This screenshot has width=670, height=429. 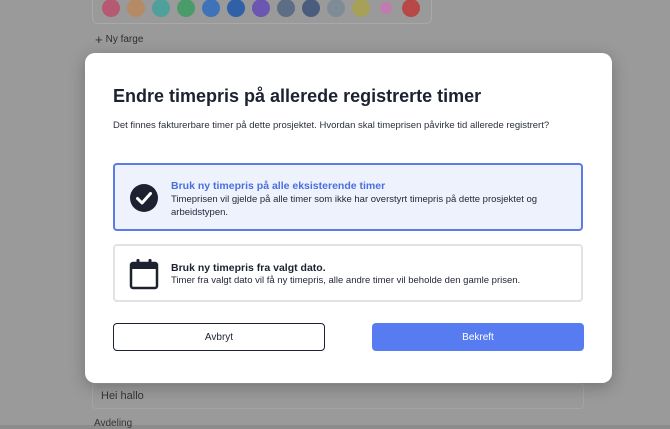 What do you see at coordinates (338, 396) in the screenshot?
I see `background-text-input: Hei hallo` at bounding box center [338, 396].